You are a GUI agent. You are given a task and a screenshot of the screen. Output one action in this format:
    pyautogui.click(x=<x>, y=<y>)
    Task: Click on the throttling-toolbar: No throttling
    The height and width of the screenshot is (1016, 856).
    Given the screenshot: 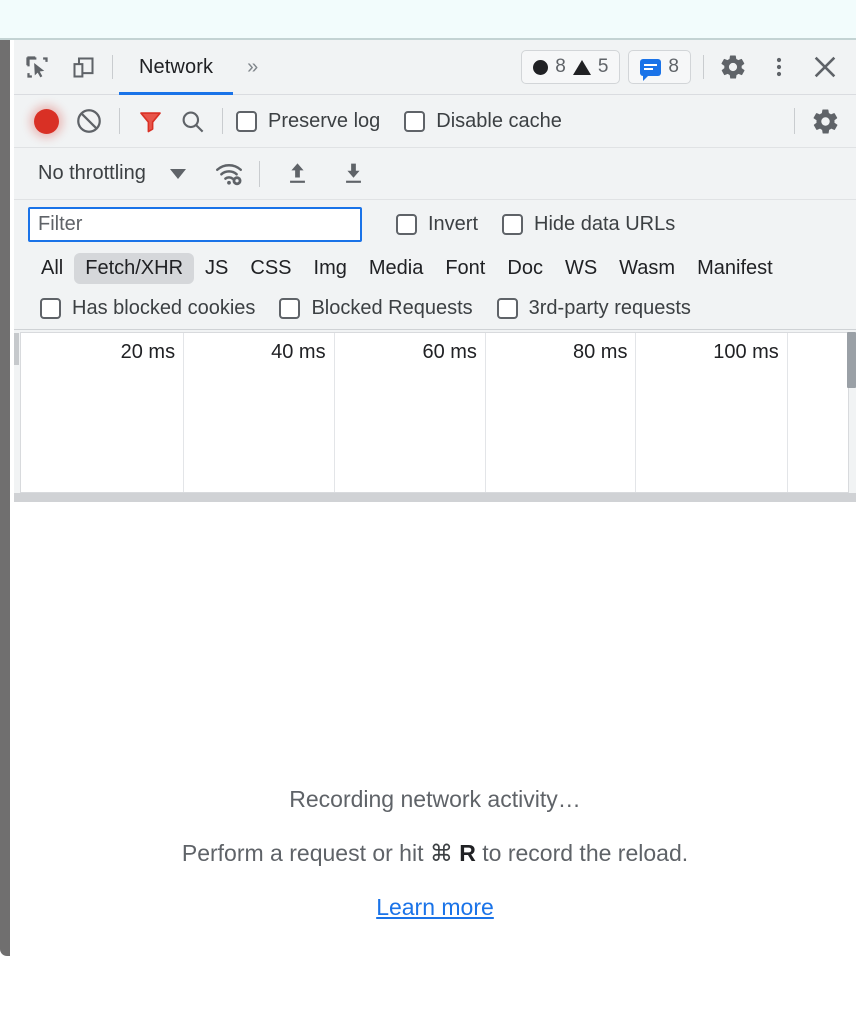 What is the action you would take?
    pyautogui.click(x=435, y=174)
    